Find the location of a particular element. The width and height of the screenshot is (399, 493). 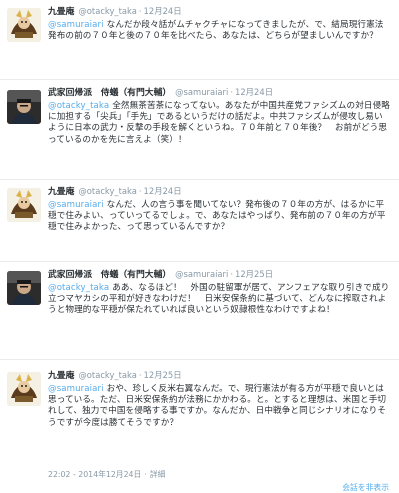

tweet-header: 武家回帰派 侍蟻（有門大輔） @samuraiari · 12月24日 is located at coordinates (219, 92).